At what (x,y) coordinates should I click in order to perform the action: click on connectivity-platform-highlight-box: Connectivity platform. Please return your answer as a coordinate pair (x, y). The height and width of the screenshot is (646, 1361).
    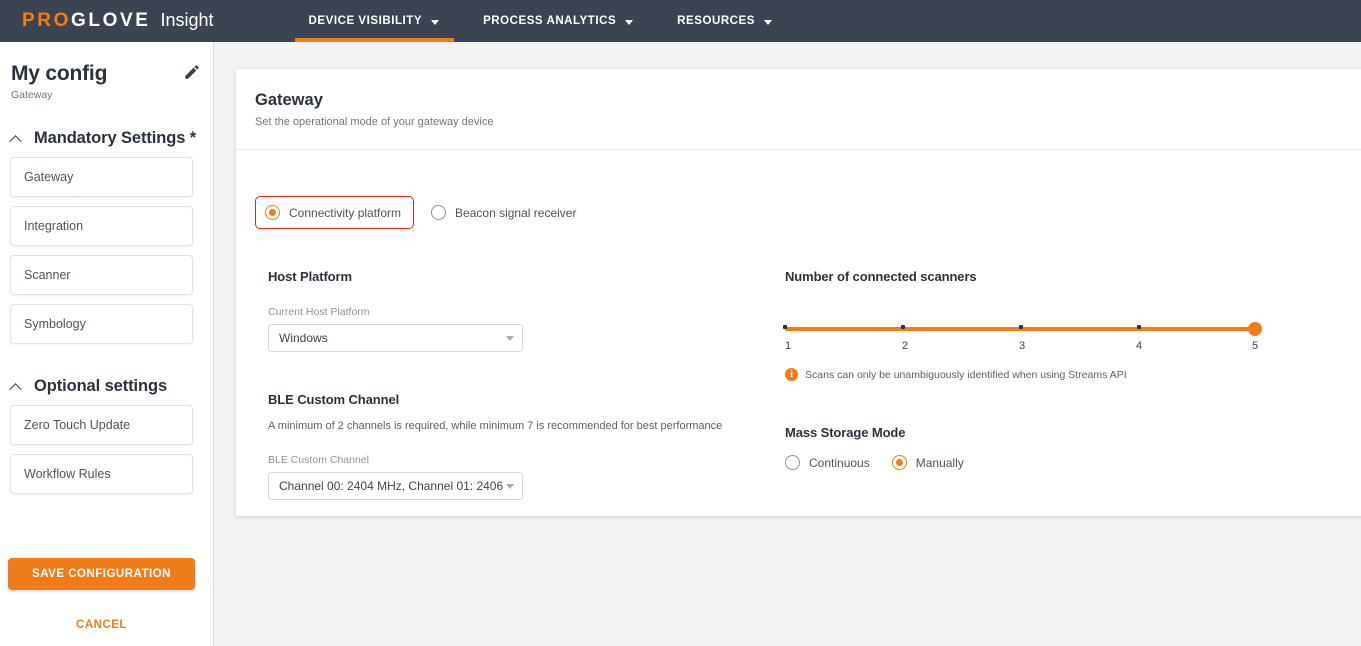
    Looking at the image, I should click on (335, 212).